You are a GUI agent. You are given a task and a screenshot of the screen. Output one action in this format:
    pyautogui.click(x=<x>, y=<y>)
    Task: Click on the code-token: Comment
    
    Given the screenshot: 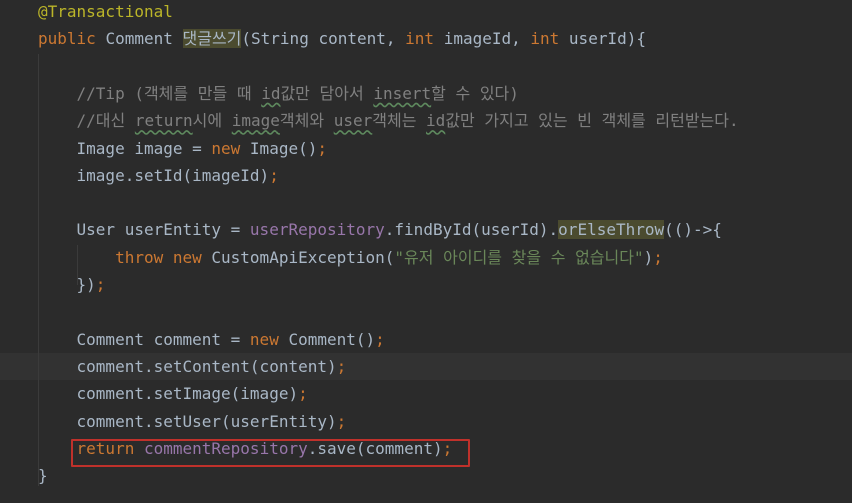 What is the action you would take?
    pyautogui.click(x=144, y=39)
    